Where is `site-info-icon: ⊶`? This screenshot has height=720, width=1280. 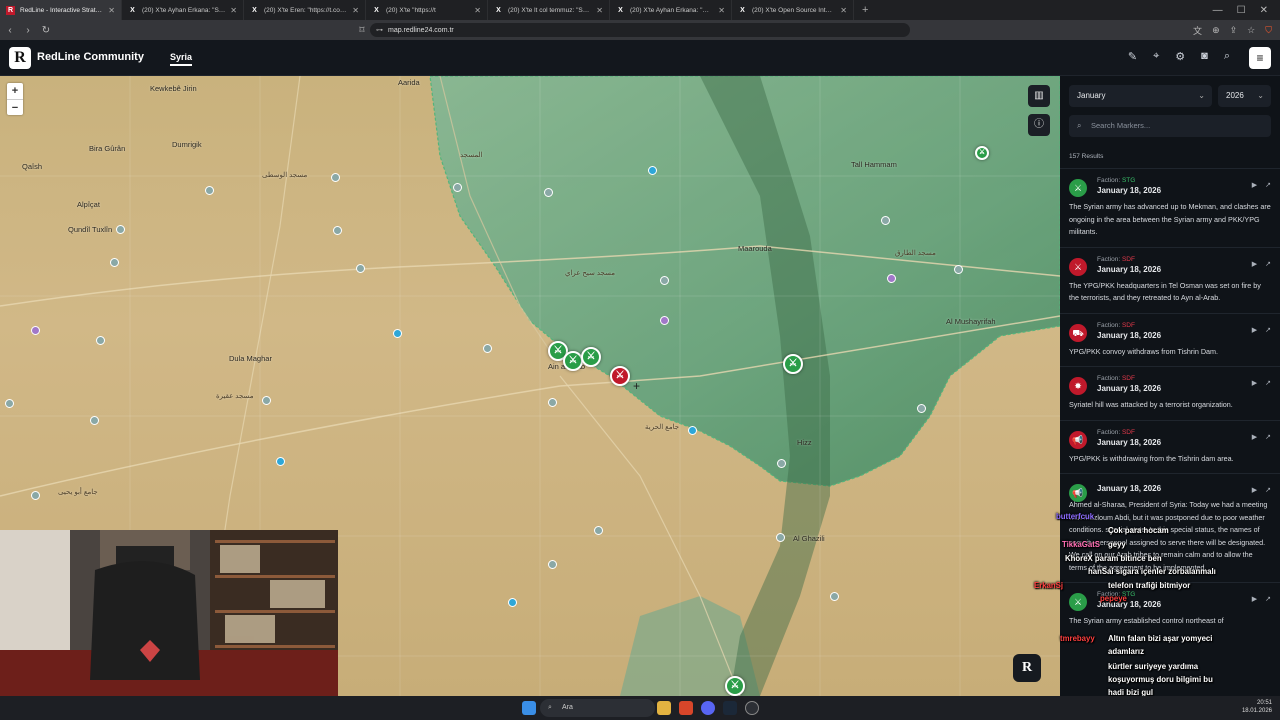 site-info-icon: ⊶ is located at coordinates (379, 30).